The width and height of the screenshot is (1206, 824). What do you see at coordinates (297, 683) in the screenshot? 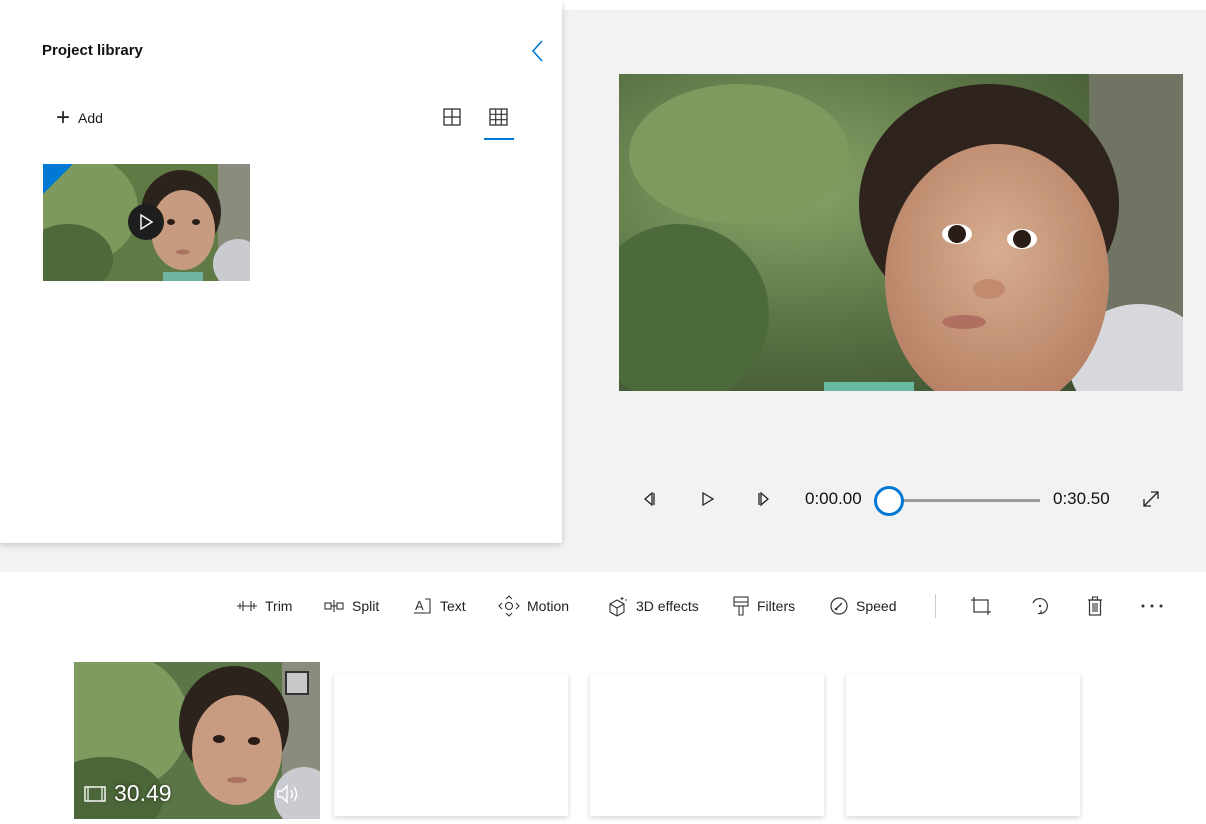
I see `clip-select-checkbox` at bounding box center [297, 683].